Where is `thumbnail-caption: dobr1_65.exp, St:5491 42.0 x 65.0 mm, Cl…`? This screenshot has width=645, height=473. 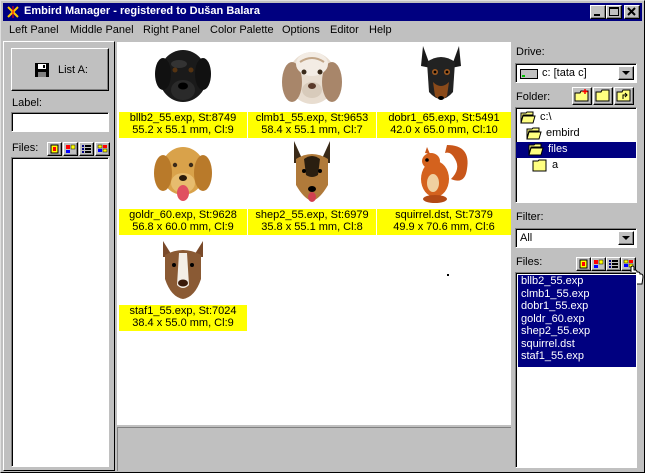
thumbnail-caption: dobr1_65.exp, St:5491 42.0 x 65.0 mm, Cl… is located at coordinates (444, 125).